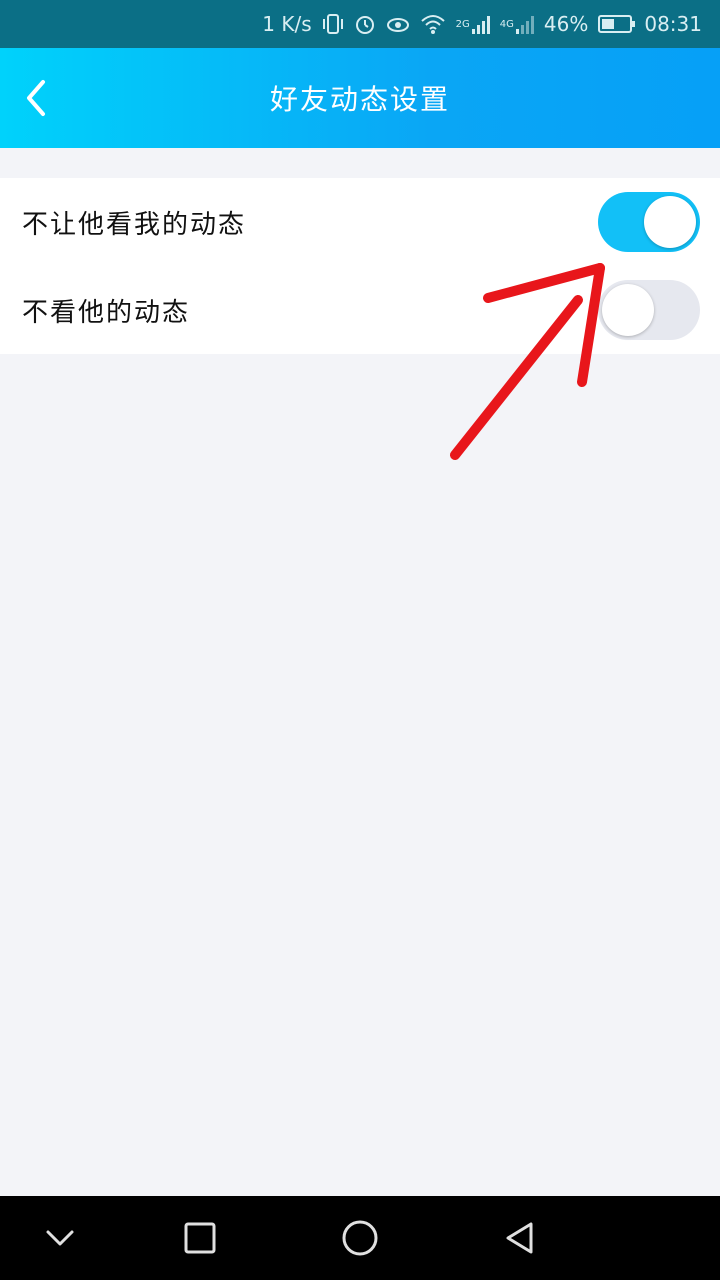 The image size is (720, 1280). What do you see at coordinates (134, 224) in the screenshot?
I see `setting-label: 不让他看我的动态` at bounding box center [134, 224].